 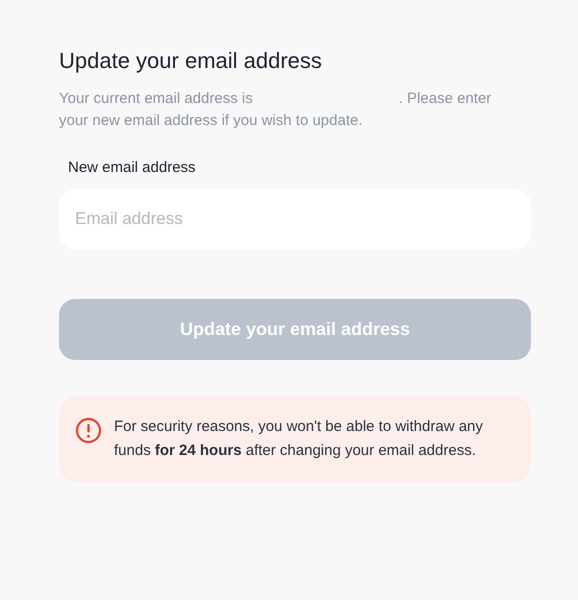 What do you see at coordinates (210, 120) in the screenshot?
I see `description-text: your new email address if you wish to update.` at bounding box center [210, 120].